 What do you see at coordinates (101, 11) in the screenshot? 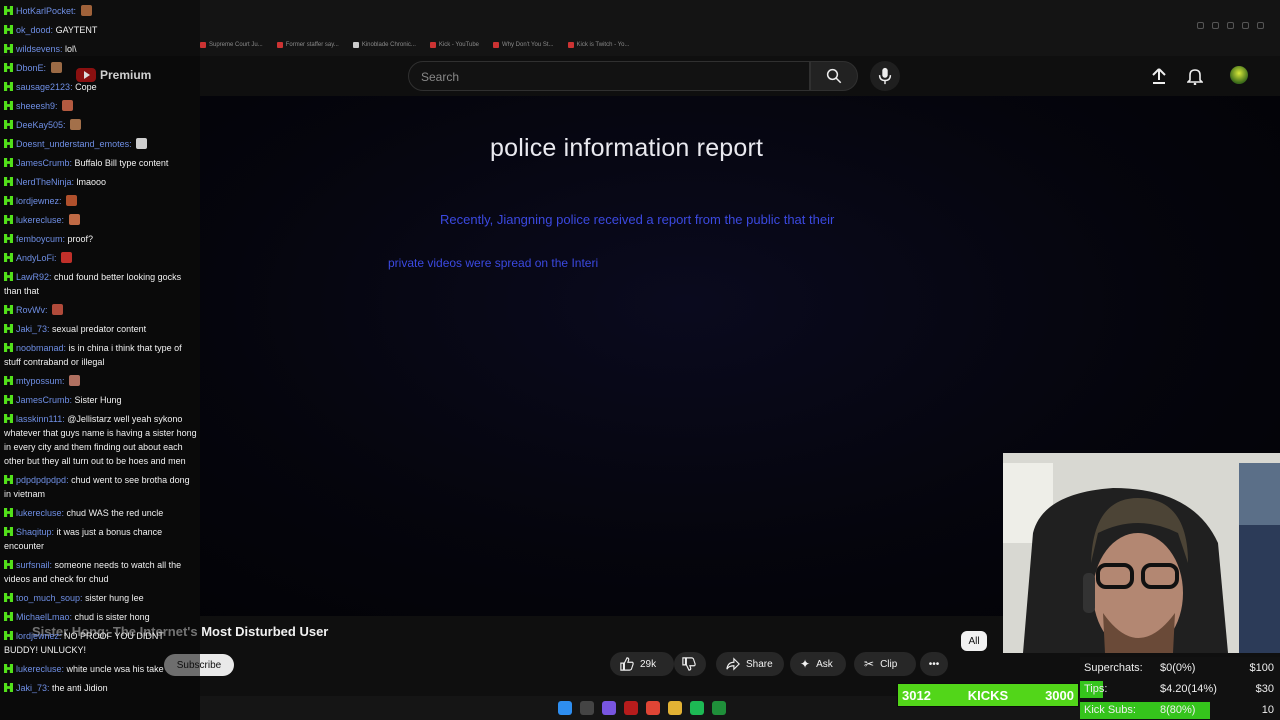
I see `chat-message: HotKarlPocket:` at bounding box center [101, 11].